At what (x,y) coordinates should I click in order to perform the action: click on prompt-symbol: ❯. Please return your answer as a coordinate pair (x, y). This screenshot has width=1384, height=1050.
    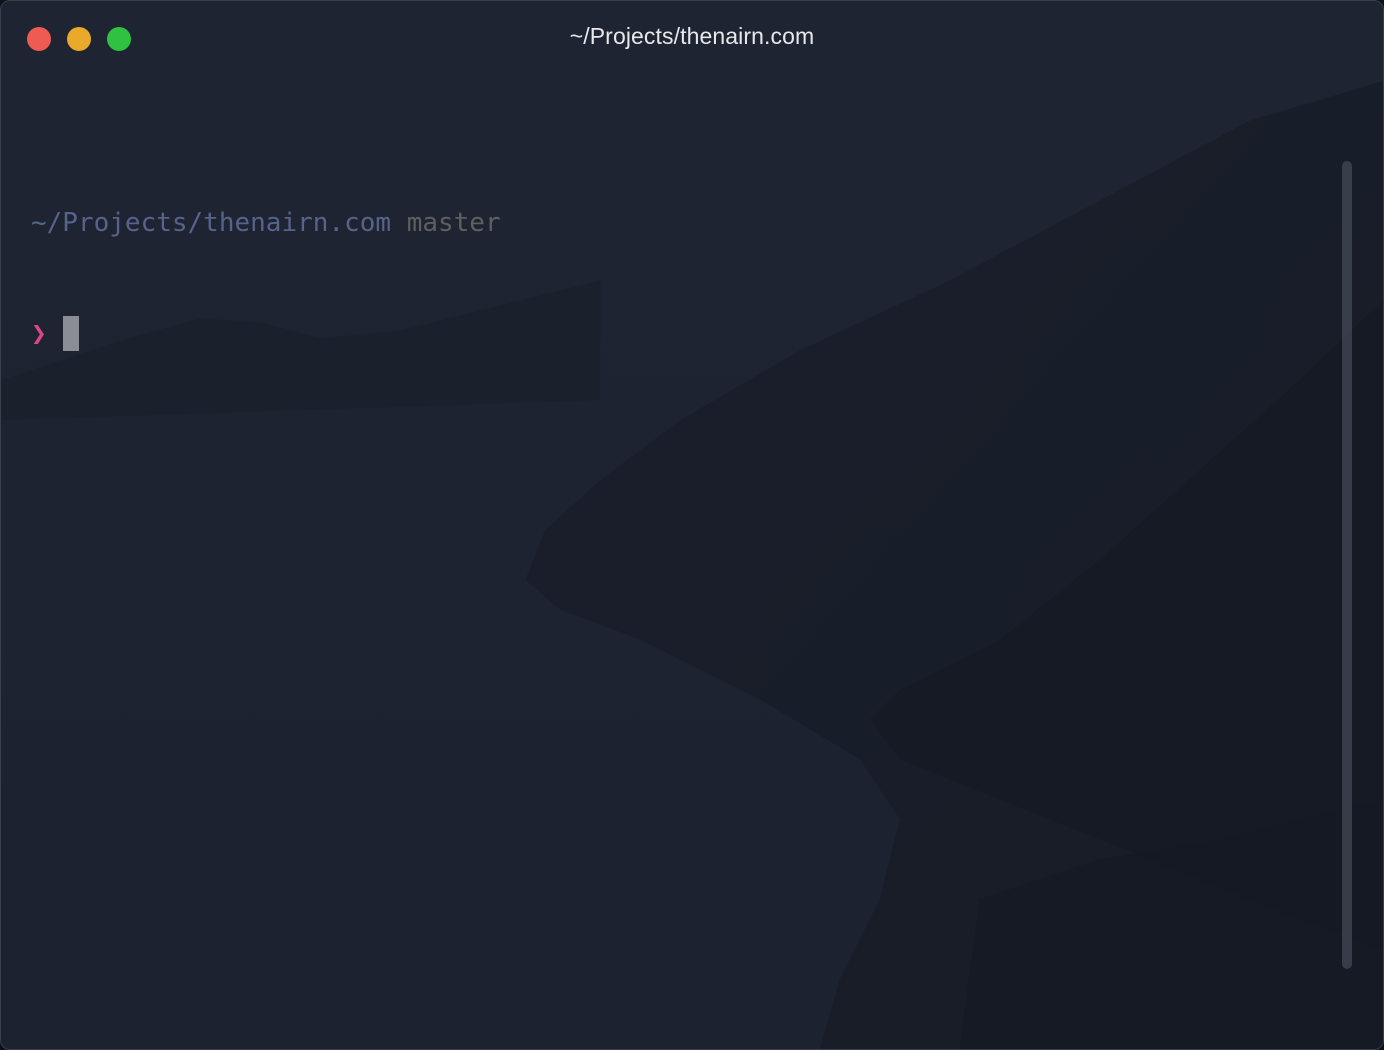
    Looking at the image, I should click on (39, 334).